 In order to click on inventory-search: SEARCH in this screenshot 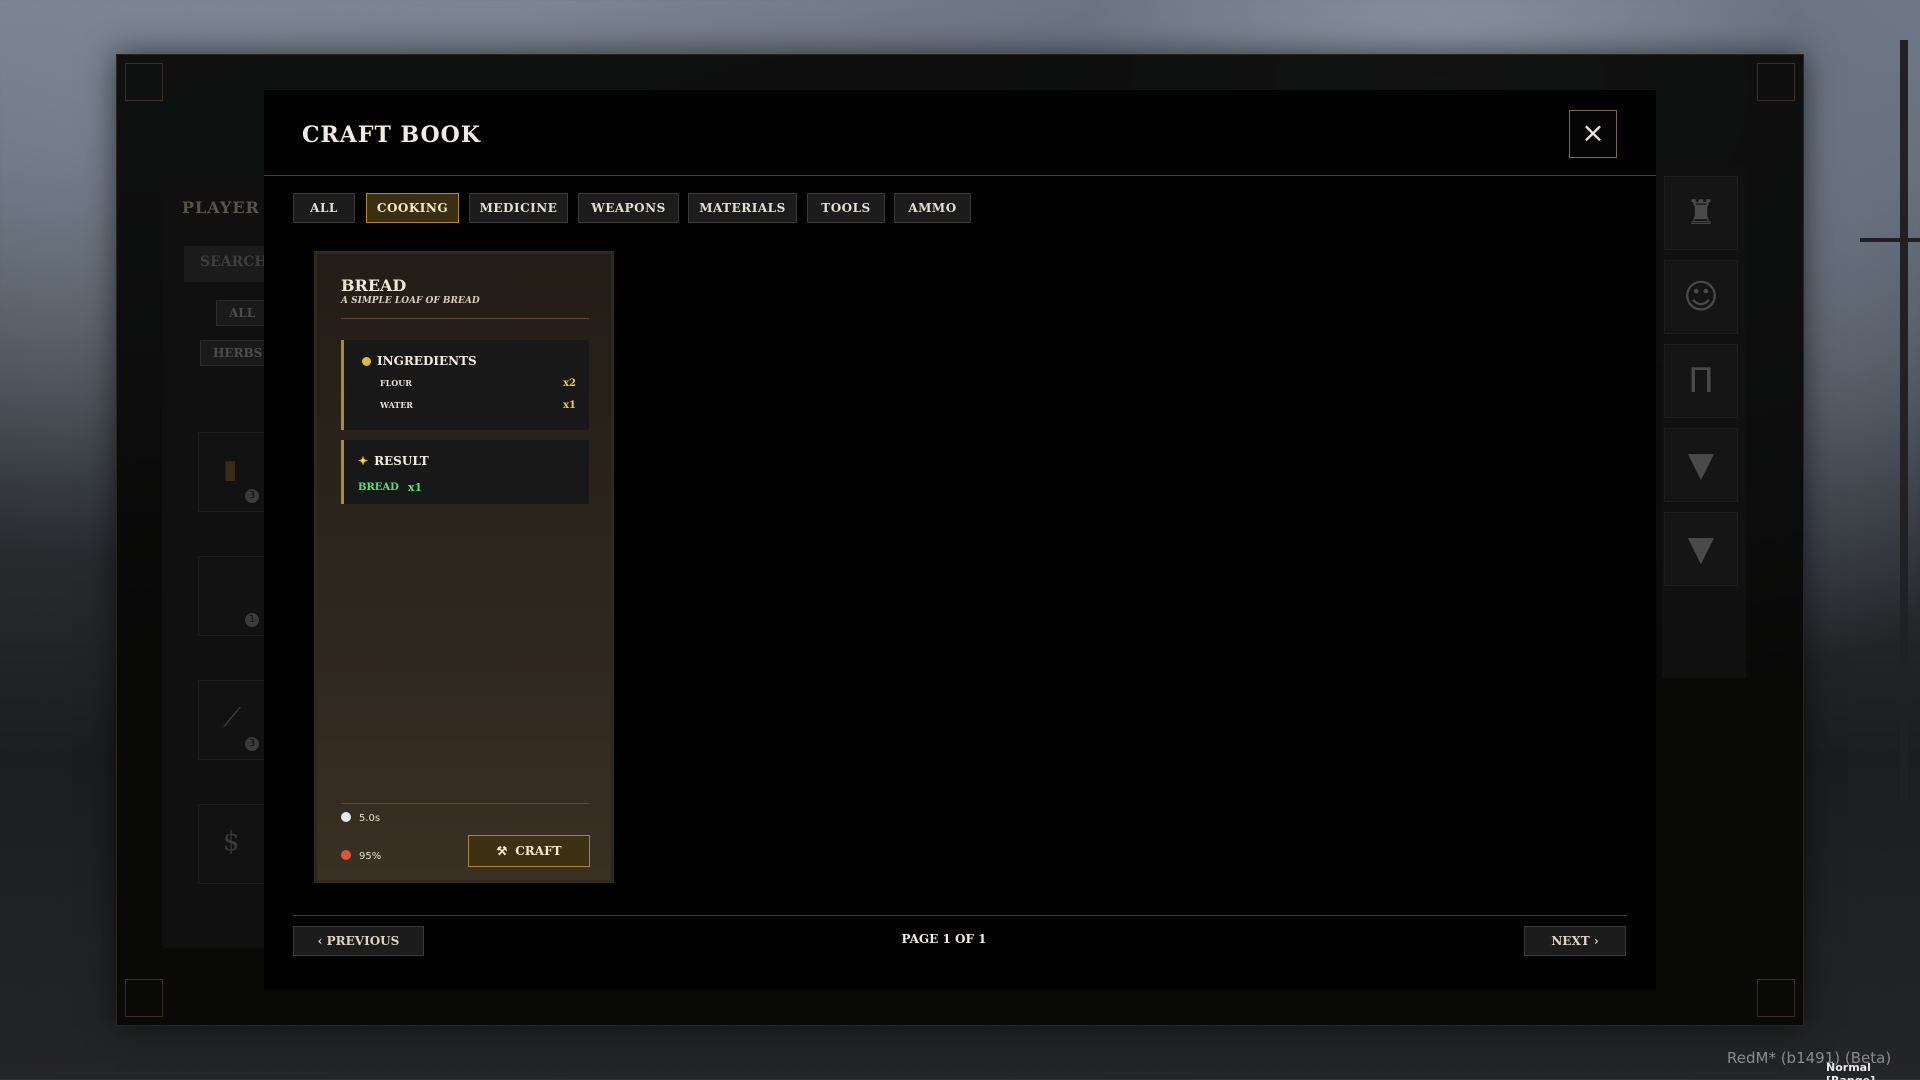, I will do `click(229, 264)`.